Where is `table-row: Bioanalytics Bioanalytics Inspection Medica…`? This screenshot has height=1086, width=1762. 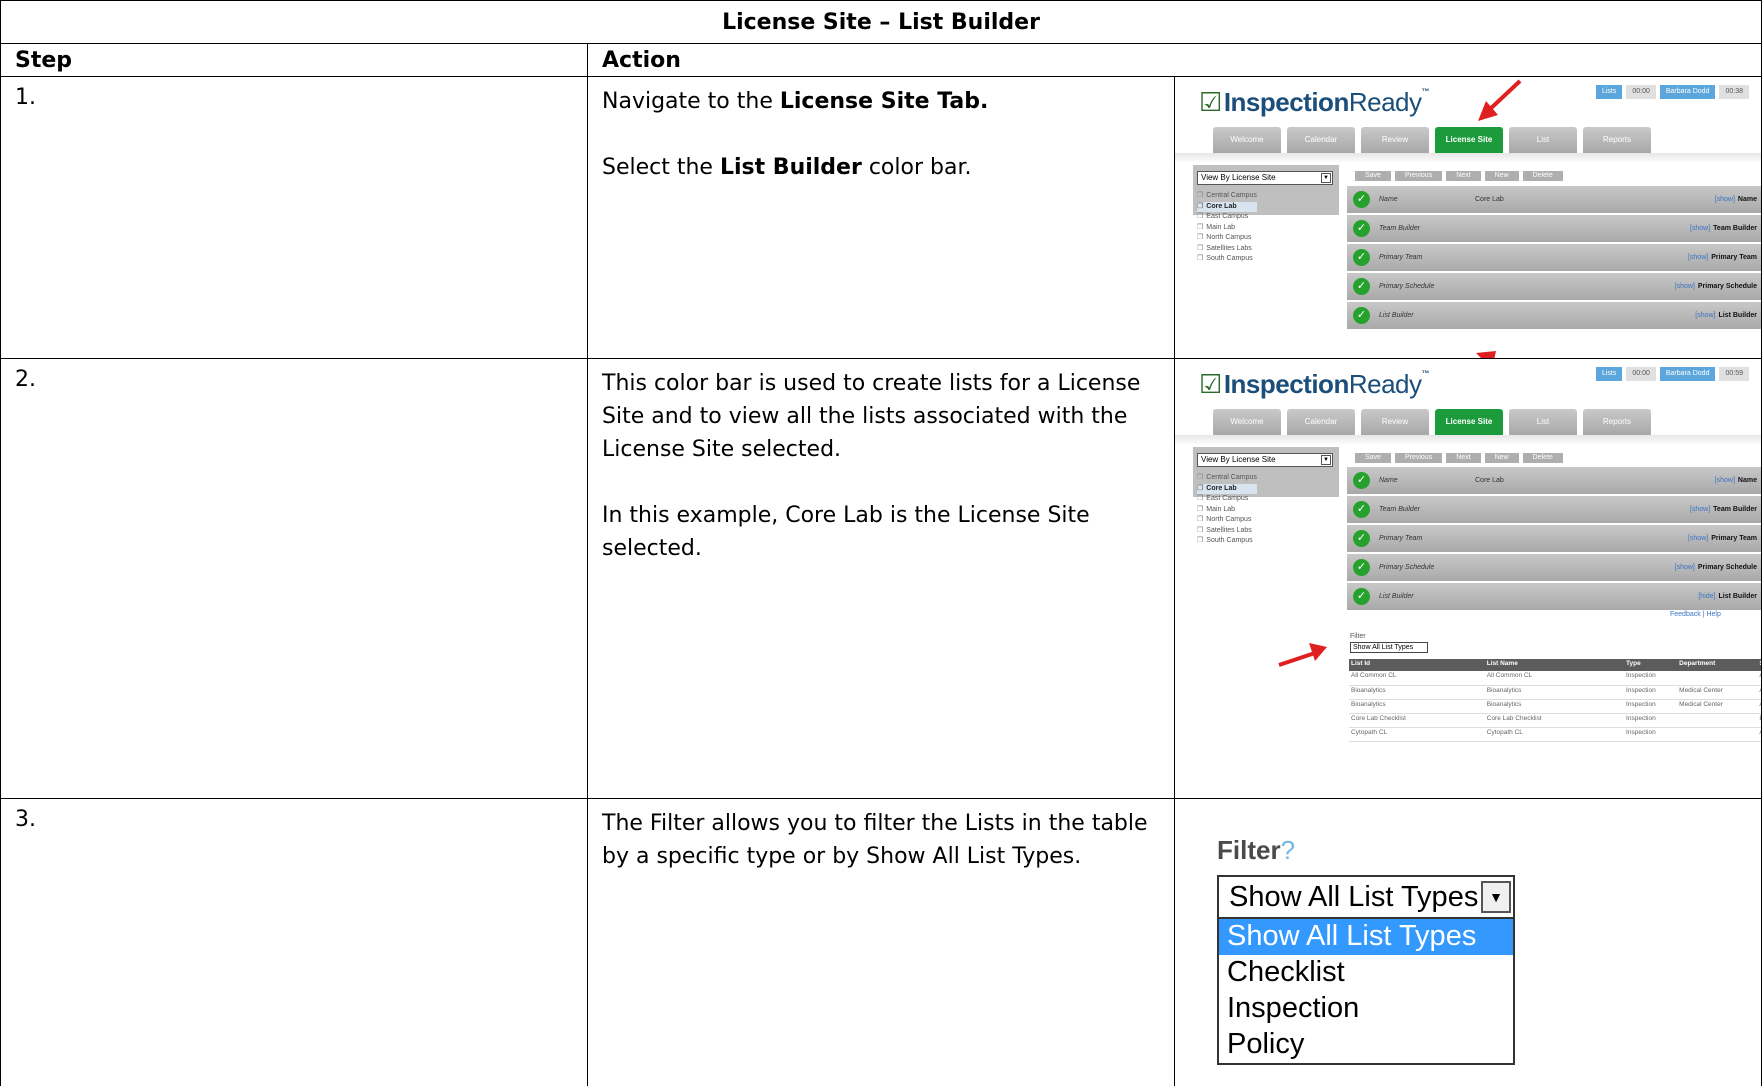 table-row: Bioanalytics Bioanalytics Inspection Medica… is located at coordinates (1555, 692).